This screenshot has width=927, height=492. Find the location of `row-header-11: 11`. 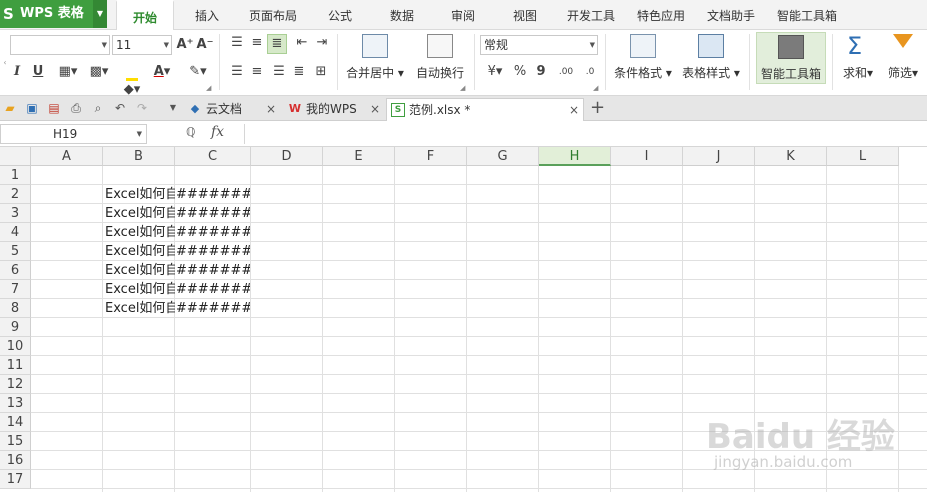

row-header-11: 11 is located at coordinates (15, 365).